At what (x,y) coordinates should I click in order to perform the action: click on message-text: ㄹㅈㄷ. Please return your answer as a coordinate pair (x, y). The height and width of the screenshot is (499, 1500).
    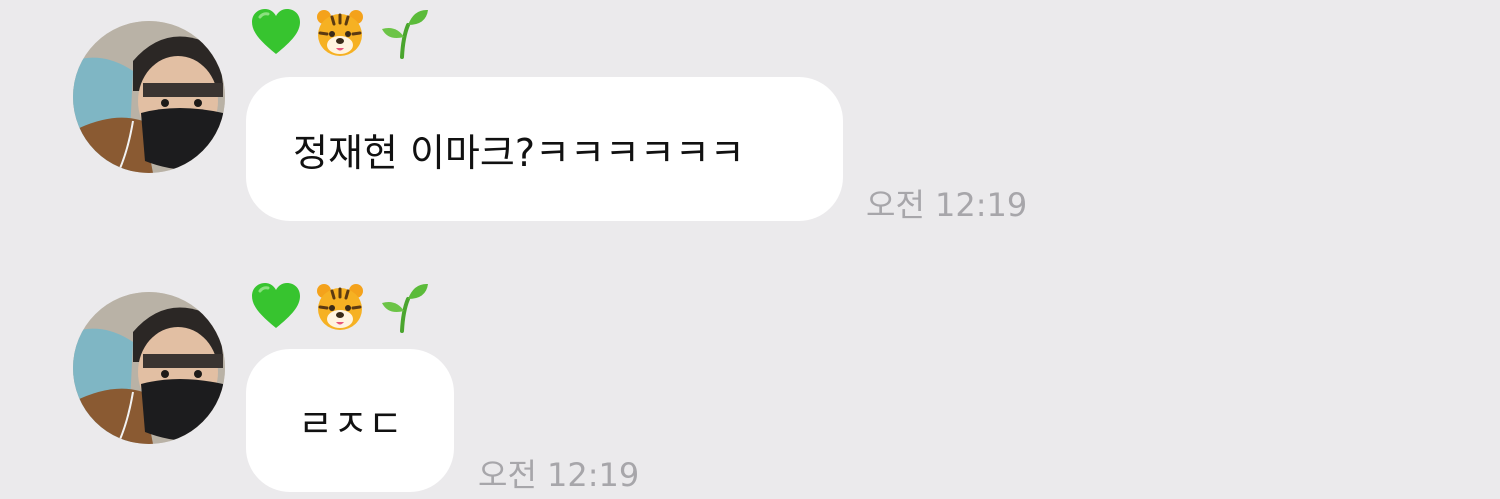
    Looking at the image, I should click on (350, 424).